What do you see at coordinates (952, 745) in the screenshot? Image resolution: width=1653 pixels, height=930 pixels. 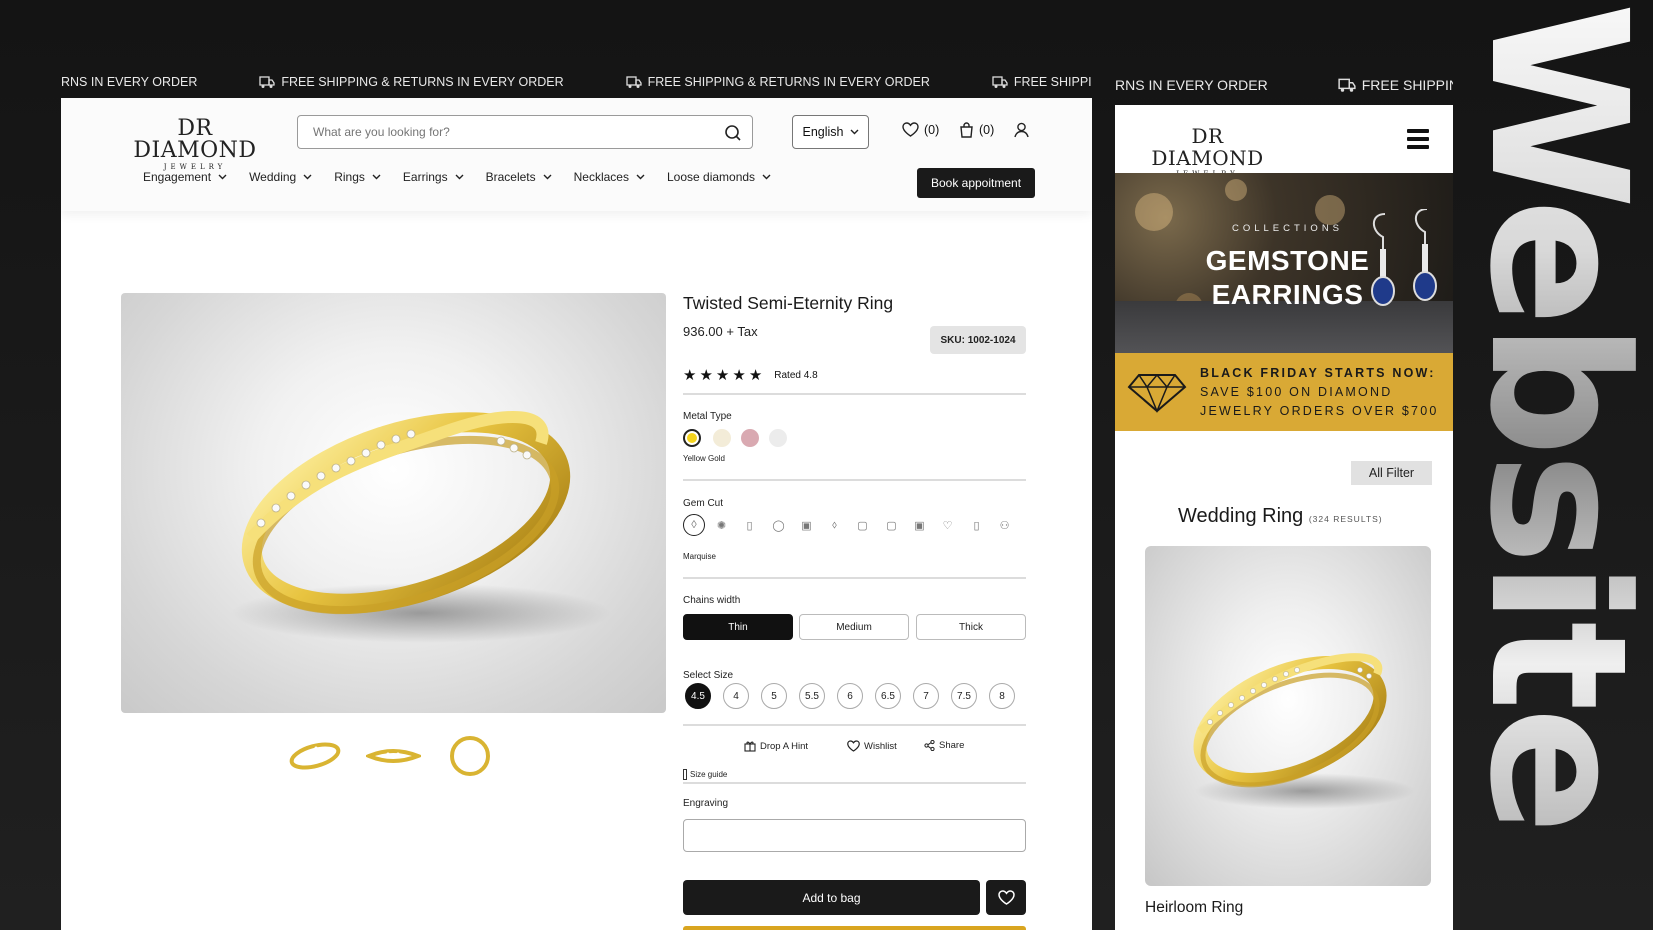 I see `share-label: Share` at bounding box center [952, 745].